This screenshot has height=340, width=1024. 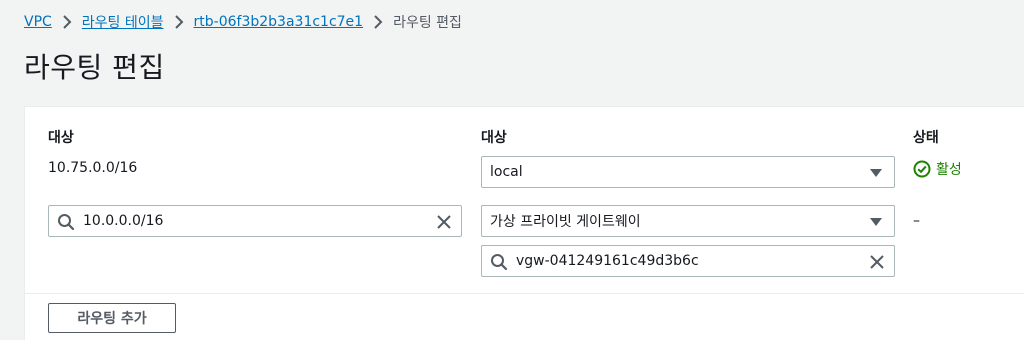 I want to click on status-column-header: 상태, so click(x=926, y=138).